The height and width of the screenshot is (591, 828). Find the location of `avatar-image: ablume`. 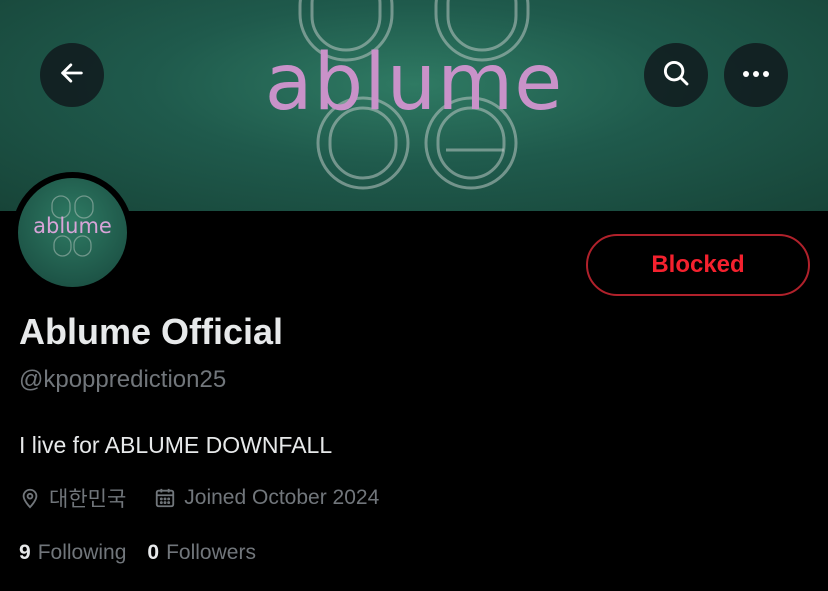

avatar-image: ablume is located at coordinates (72, 232).